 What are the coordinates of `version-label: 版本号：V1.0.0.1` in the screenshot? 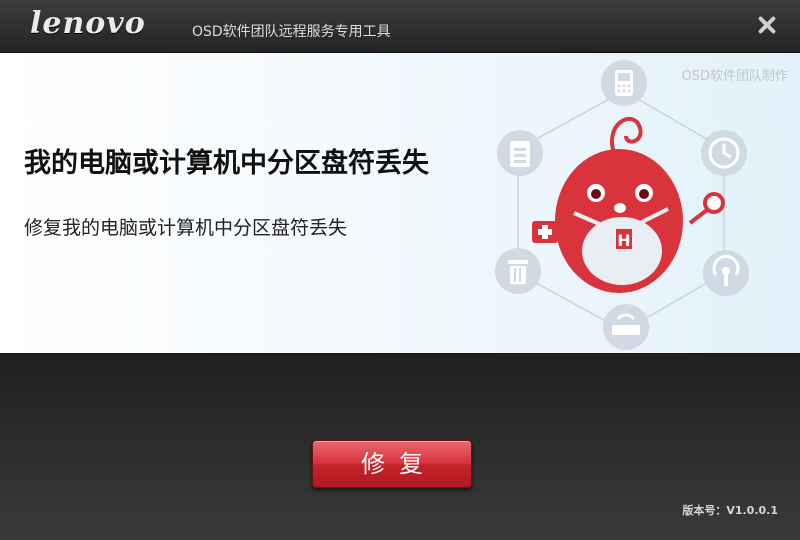 It's located at (730, 510).